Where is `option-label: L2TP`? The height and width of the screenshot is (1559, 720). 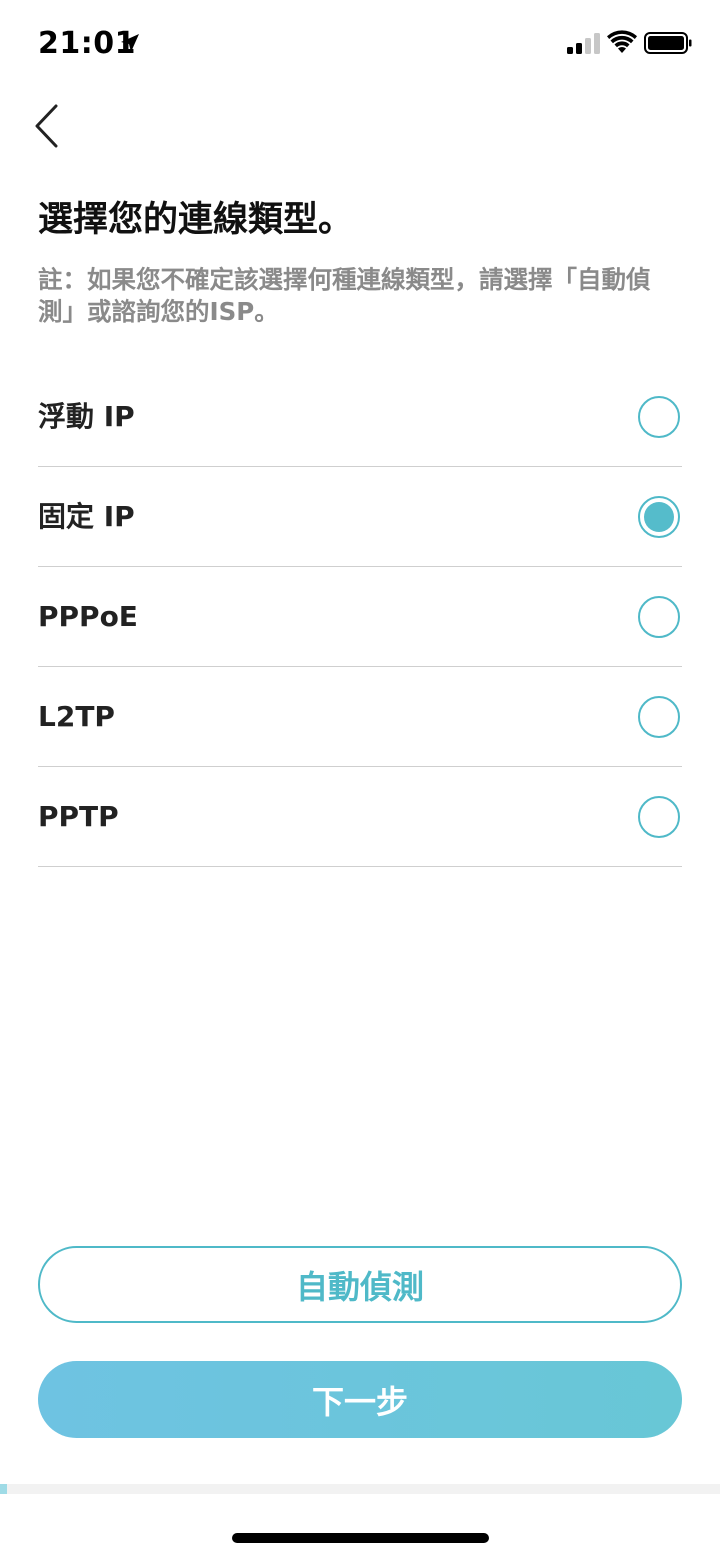 option-label: L2TP is located at coordinates (76, 716).